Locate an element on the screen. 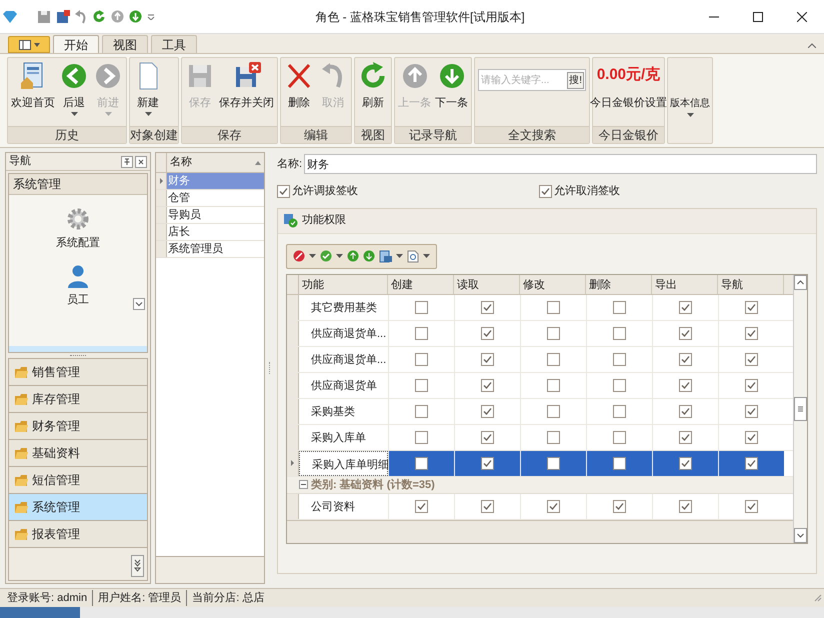 The image size is (824, 618). pin-icon is located at coordinates (127, 162).